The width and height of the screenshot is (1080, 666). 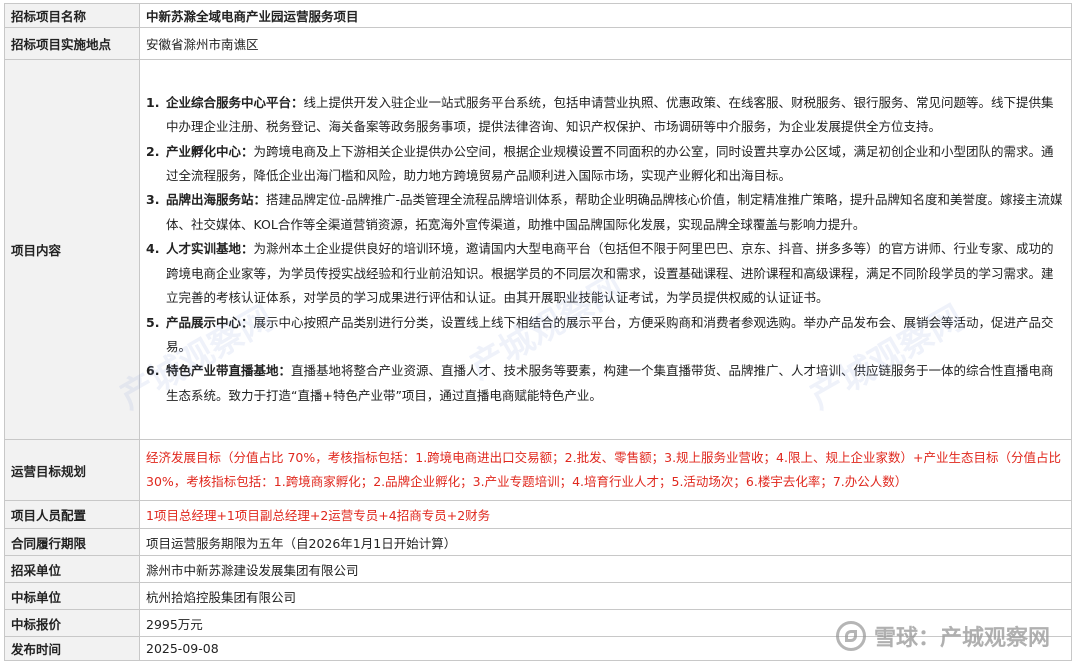 What do you see at coordinates (605, 514) in the screenshot?
I see `staff-value: 1项目总经理+1项目副总经理+2运营专员+4招商专员+2财务` at bounding box center [605, 514].